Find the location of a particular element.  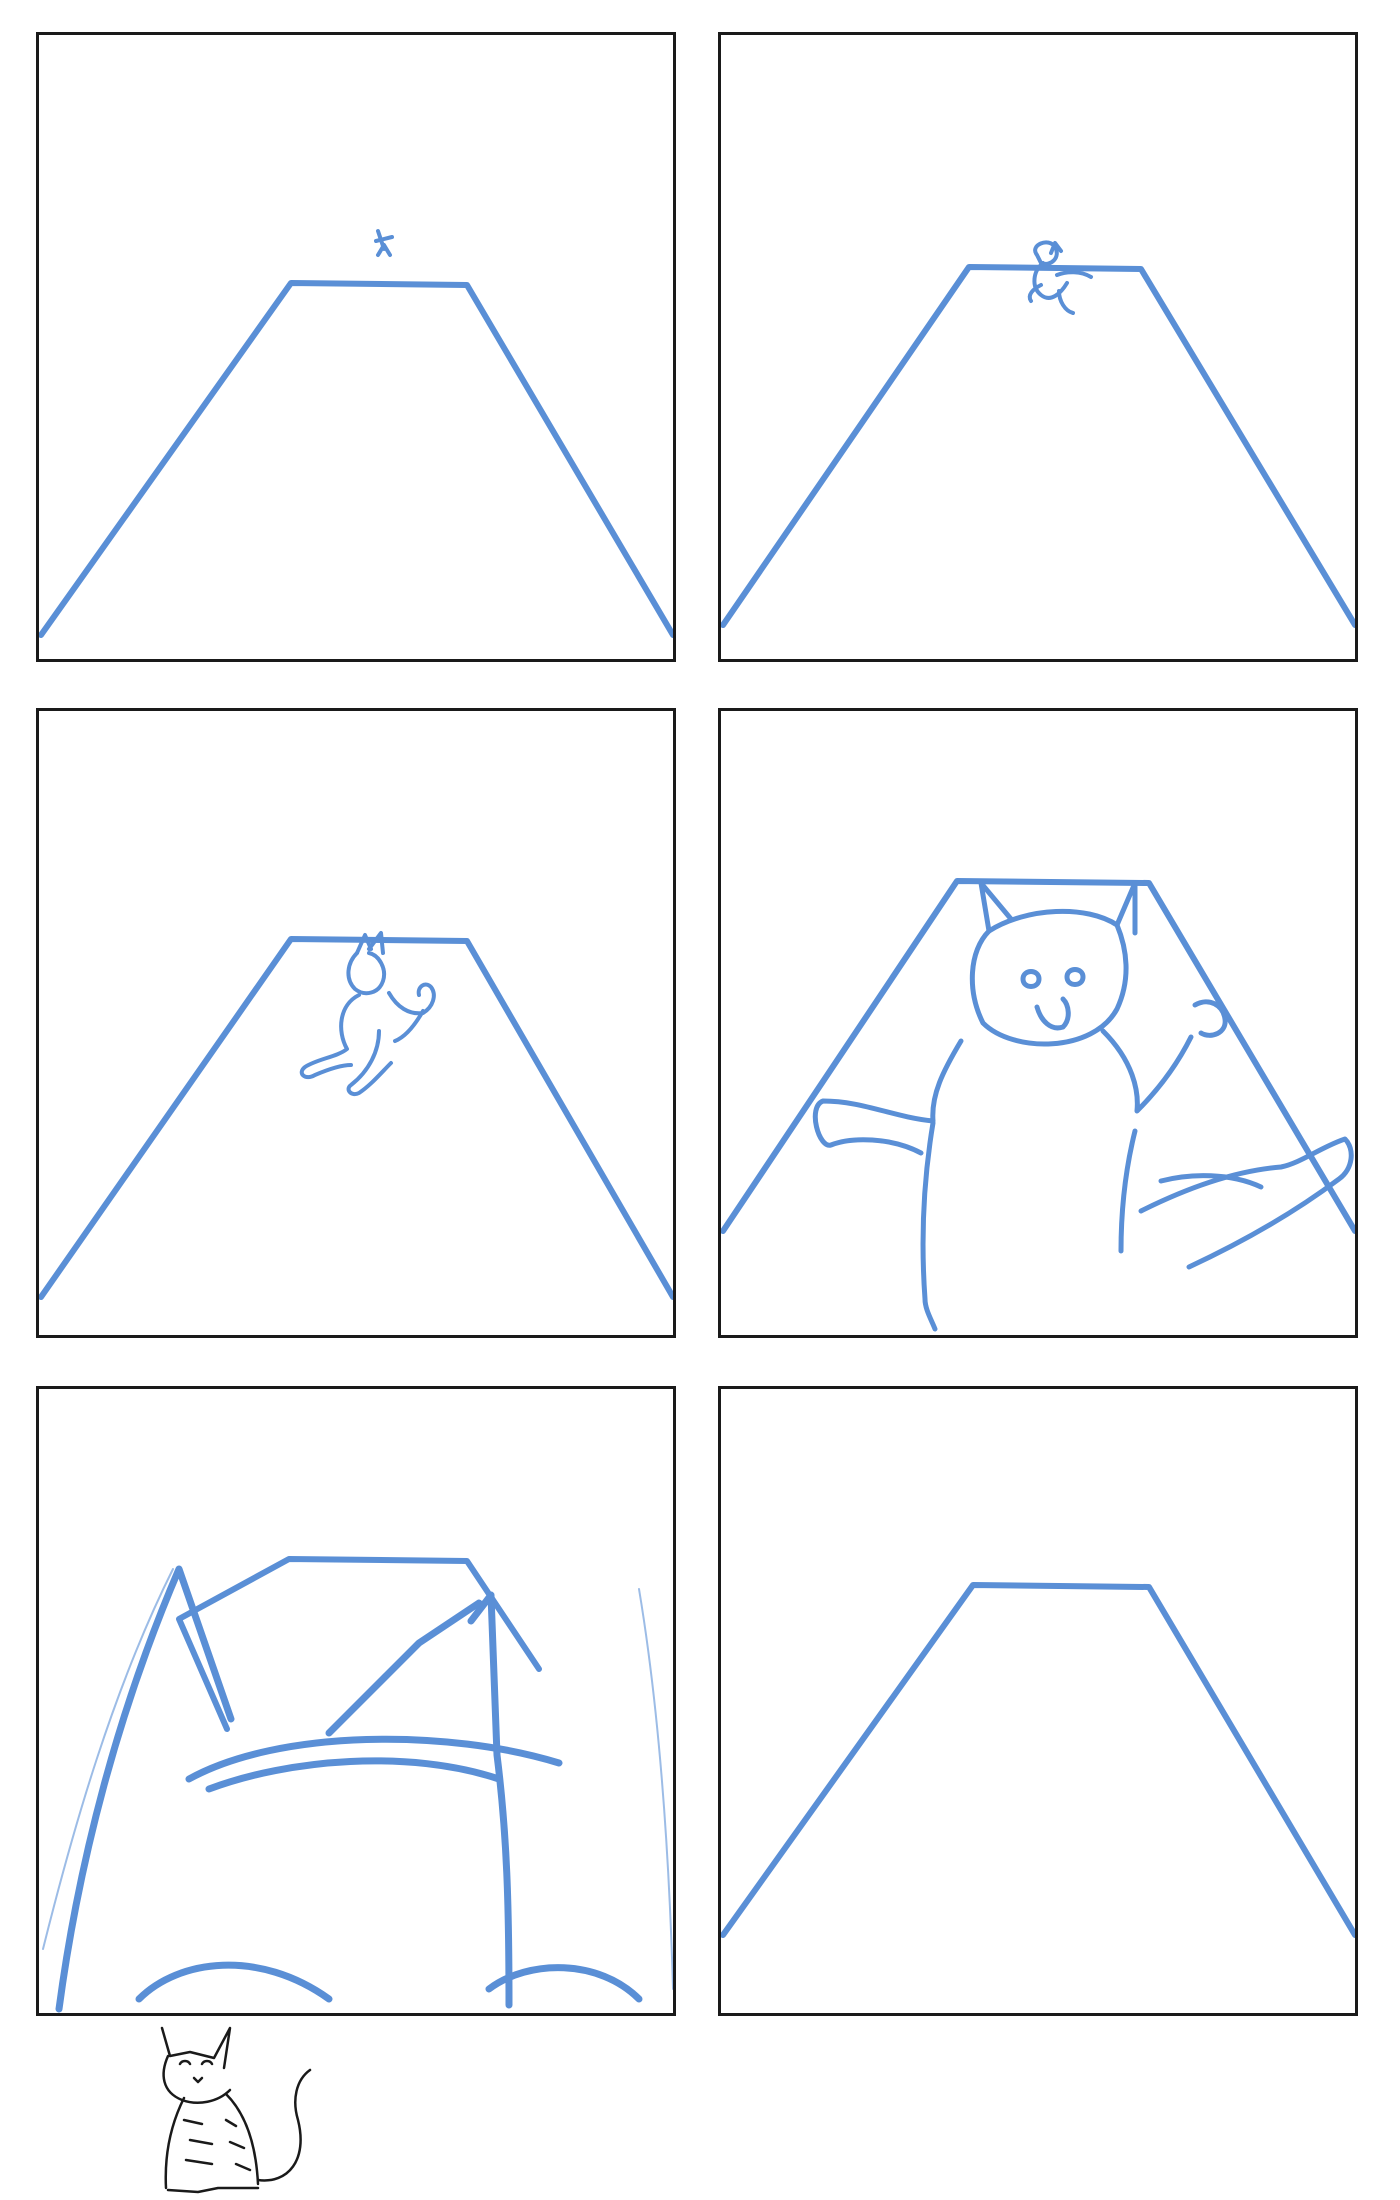

panel-6-drawing is located at coordinates (1038, 1760).